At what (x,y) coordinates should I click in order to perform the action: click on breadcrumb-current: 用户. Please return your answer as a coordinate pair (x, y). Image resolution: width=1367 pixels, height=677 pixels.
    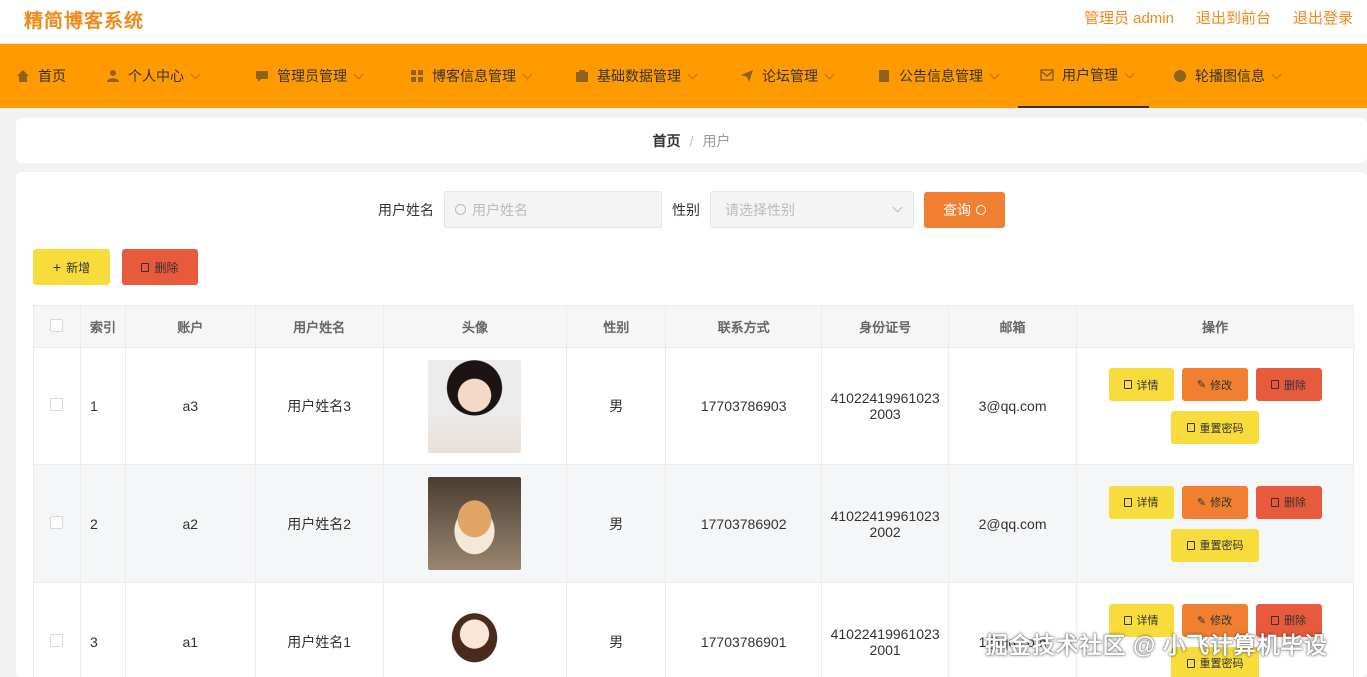
    Looking at the image, I should click on (716, 140).